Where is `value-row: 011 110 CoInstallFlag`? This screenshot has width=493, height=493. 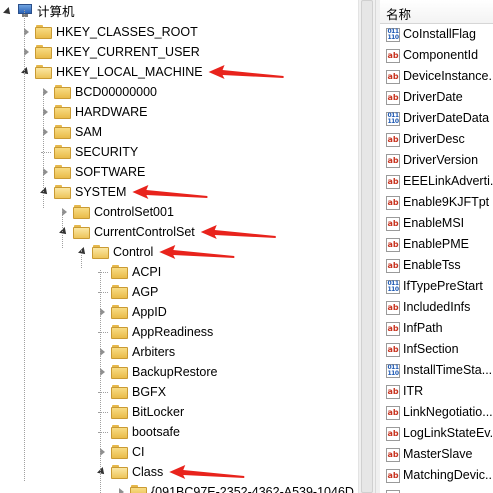 value-row: 011 110 CoInstallFlag is located at coordinates (436, 35).